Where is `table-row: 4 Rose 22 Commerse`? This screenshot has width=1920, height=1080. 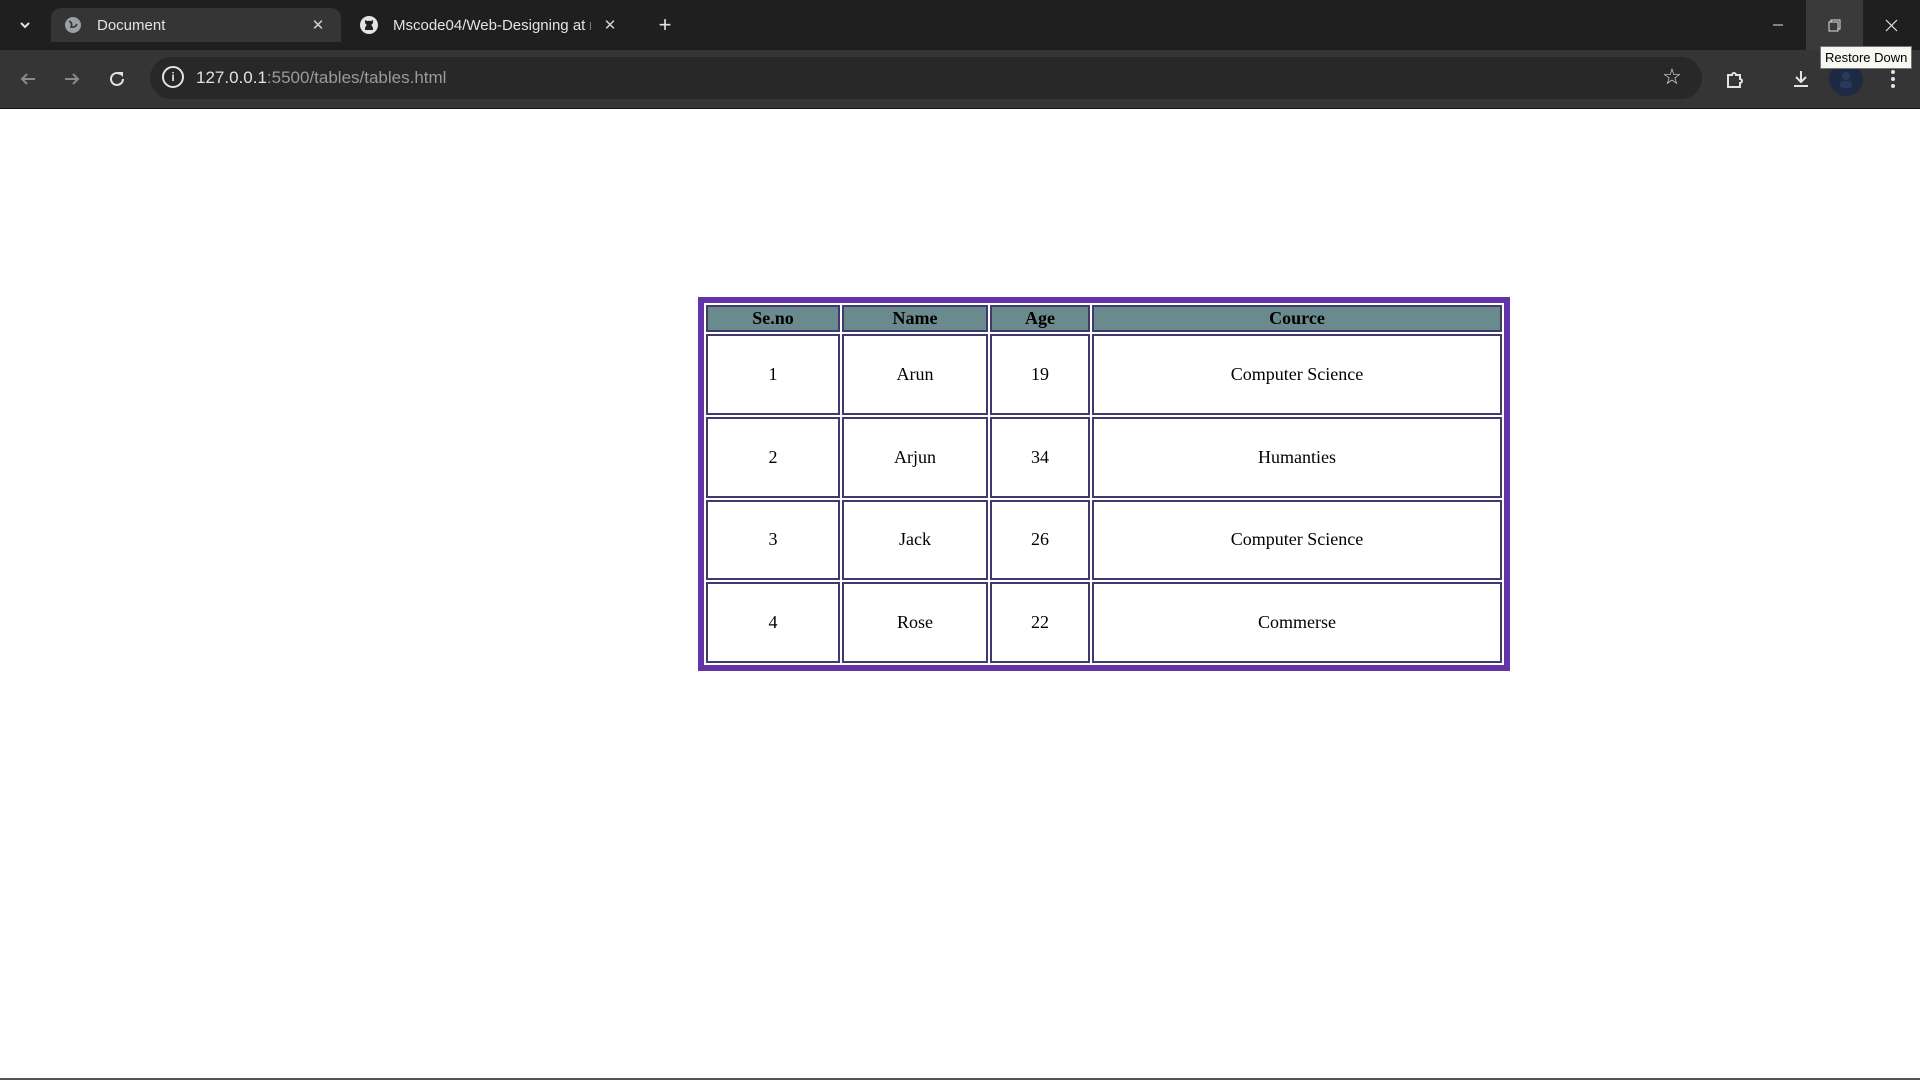 table-row: 4 Rose 22 Commerse is located at coordinates (1104, 622).